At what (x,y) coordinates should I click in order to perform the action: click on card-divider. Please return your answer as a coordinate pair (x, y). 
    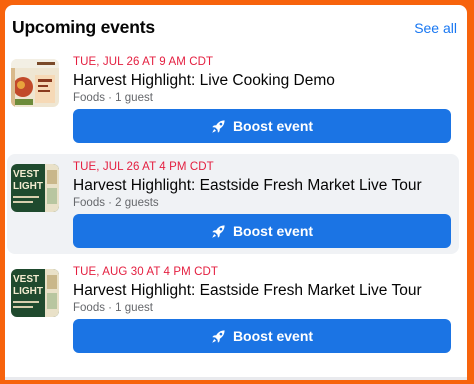
    Looking at the image, I should click on (236, 378).